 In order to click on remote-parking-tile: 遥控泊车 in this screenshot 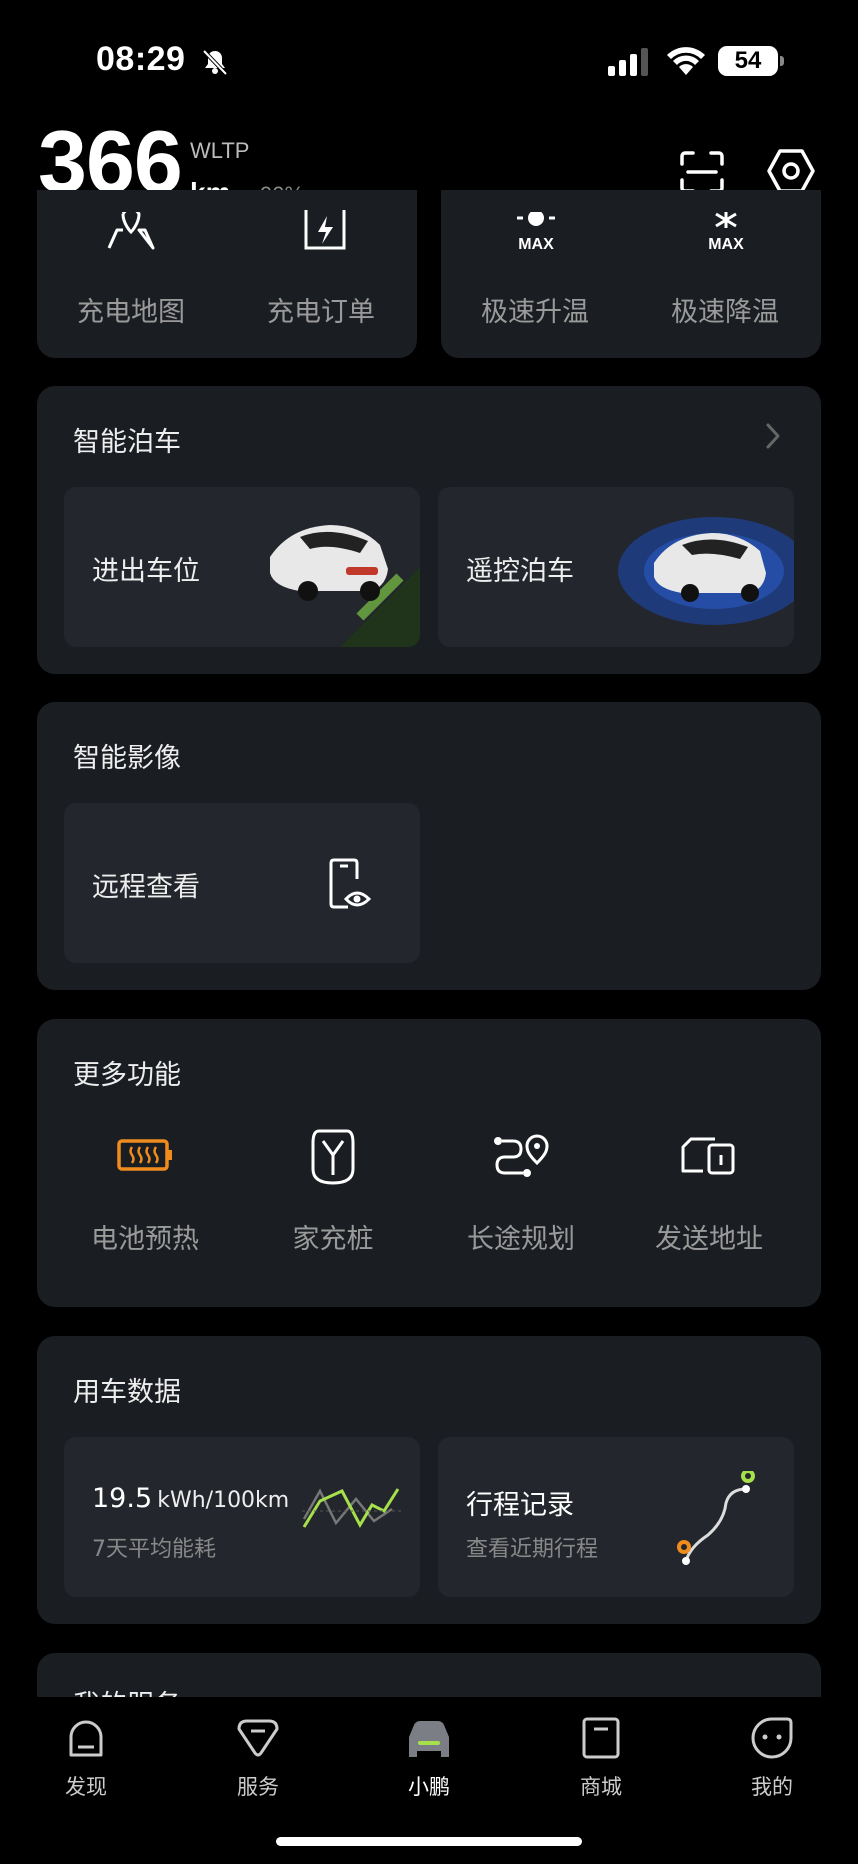, I will do `click(616, 567)`.